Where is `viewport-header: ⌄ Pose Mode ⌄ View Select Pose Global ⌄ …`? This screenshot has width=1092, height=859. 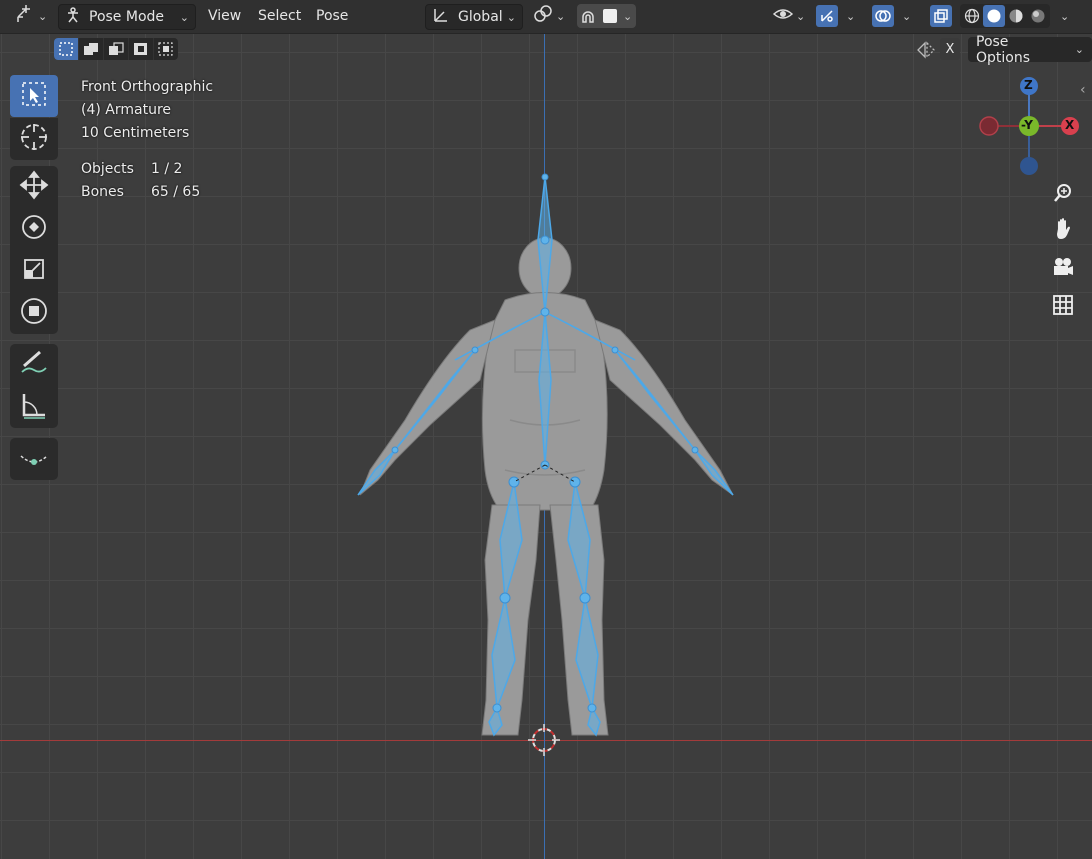 viewport-header: ⌄ Pose Mode ⌄ View Select Pose Global ⌄ … is located at coordinates (546, 17).